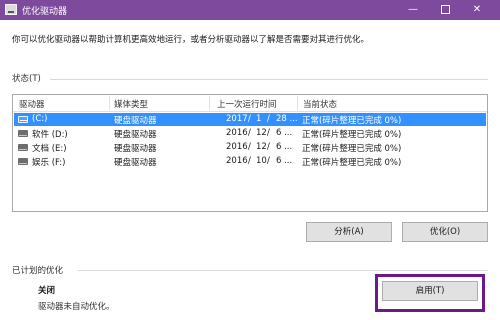 The image size is (500, 320). I want to click on last-run-month: 10, so click(261, 161).